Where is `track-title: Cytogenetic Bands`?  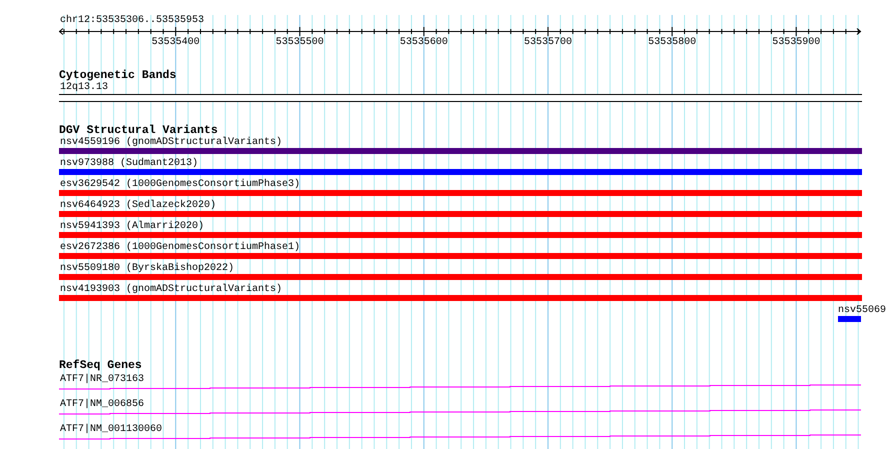
track-title: Cytogenetic Bands is located at coordinates (118, 76).